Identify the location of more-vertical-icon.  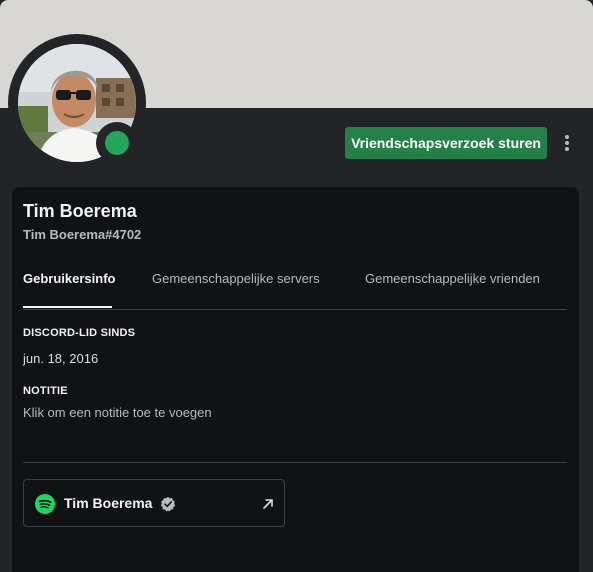
(567, 143).